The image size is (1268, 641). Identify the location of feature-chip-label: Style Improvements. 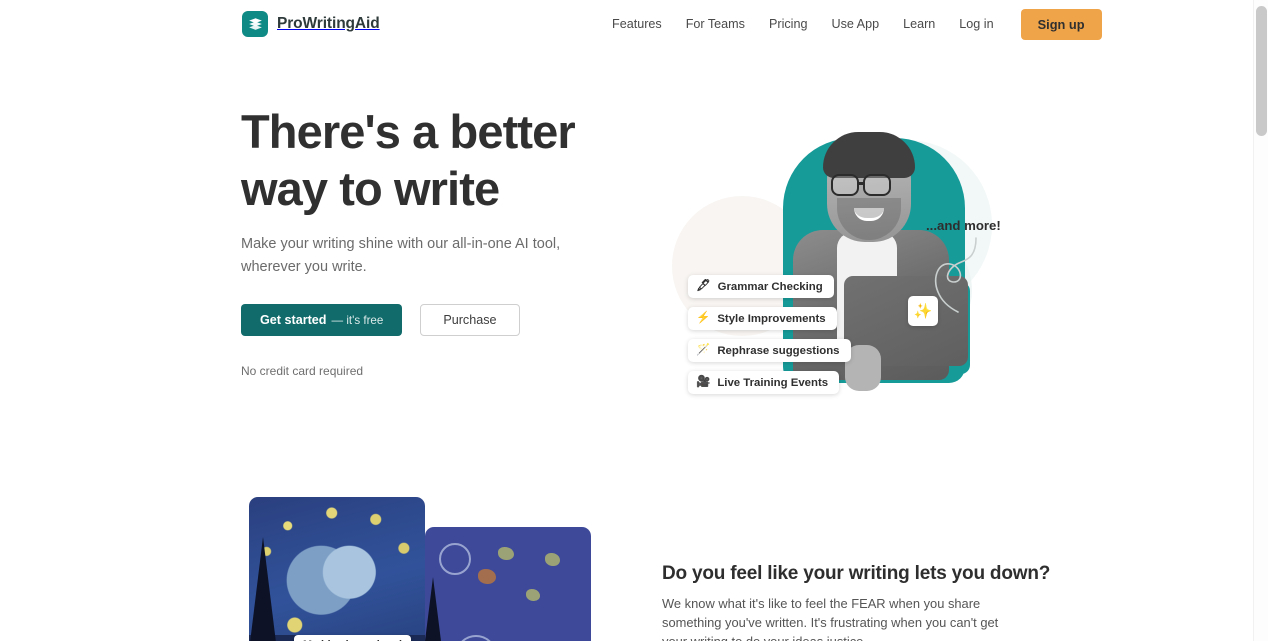
(771, 318).